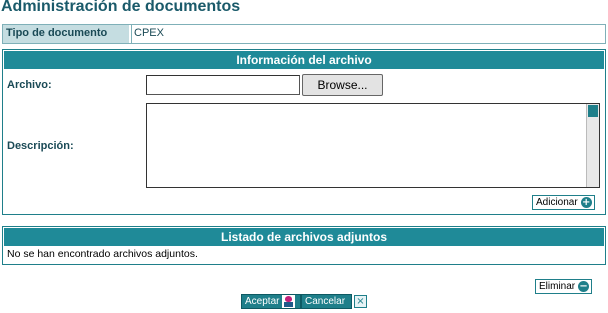 The height and width of the screenshot is (313, 608). What do you see at coordinates (102, 254) in the screenshot?
I see `attachments-empty-message: No se han encontrado archivos adjuntos.` at bounding box center [102, 254].